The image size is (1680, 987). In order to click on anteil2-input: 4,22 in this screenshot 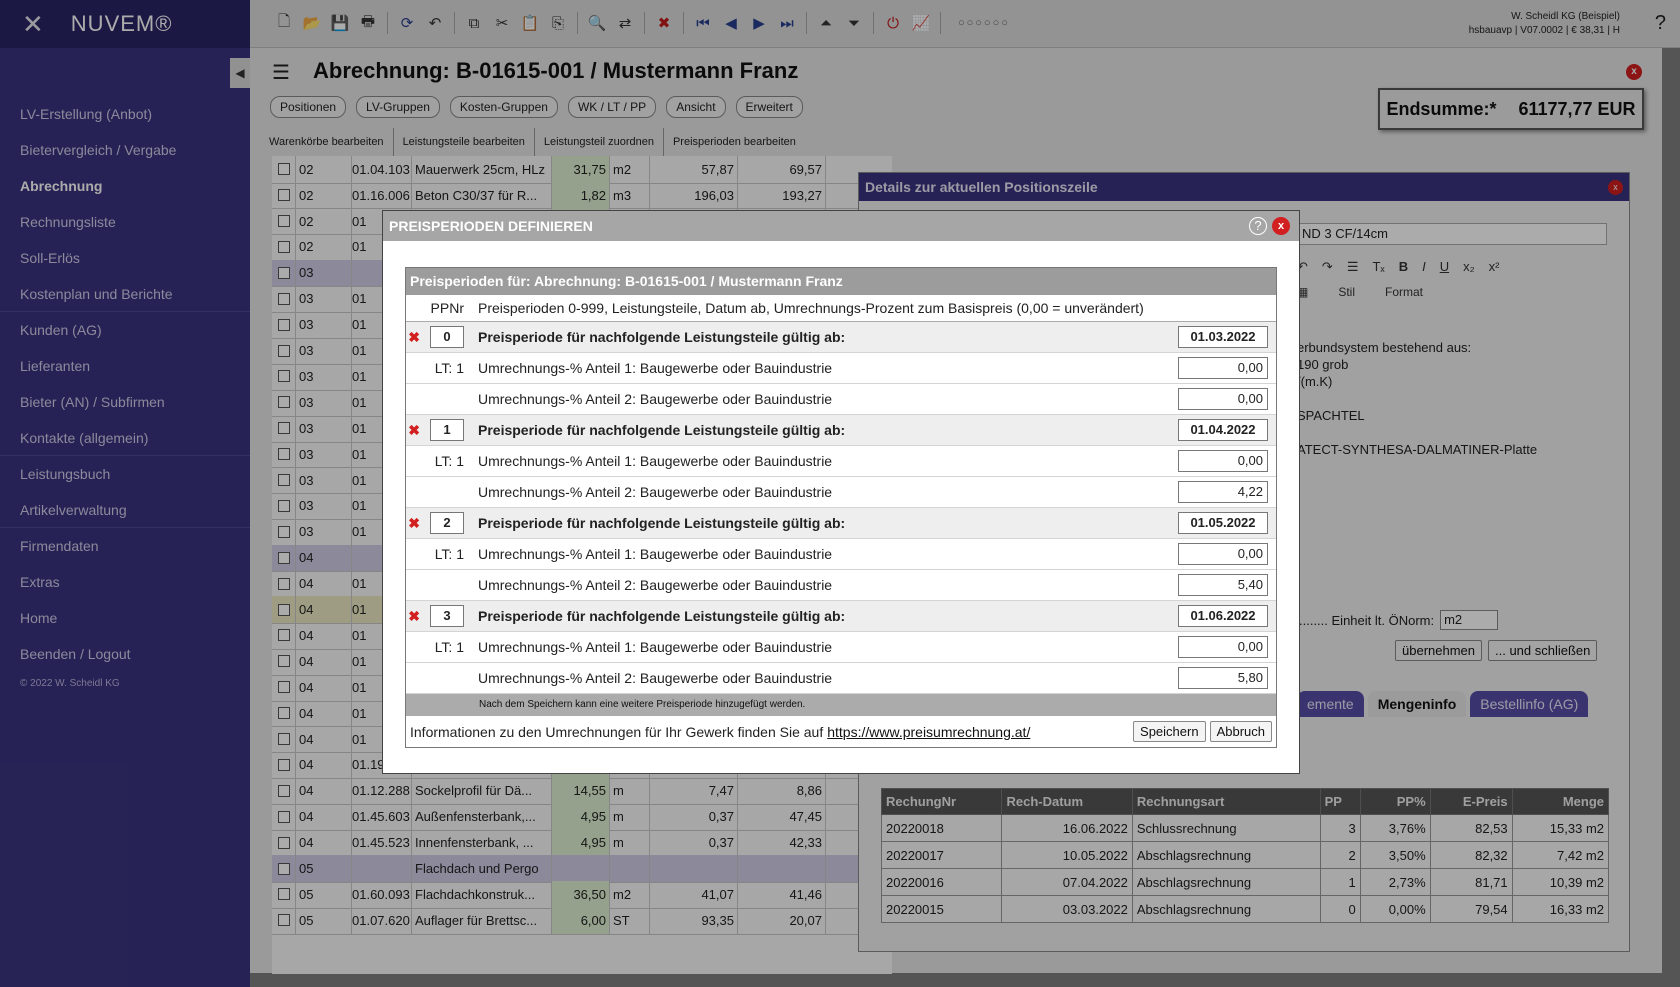, I will do `click(1223, 492)`.